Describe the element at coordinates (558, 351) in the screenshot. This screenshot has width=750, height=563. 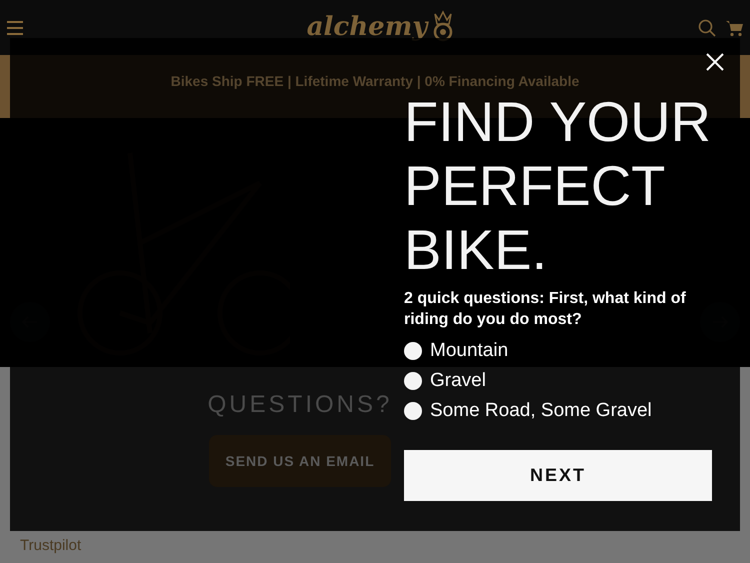
I see `riding-option: Mountain` at that location.